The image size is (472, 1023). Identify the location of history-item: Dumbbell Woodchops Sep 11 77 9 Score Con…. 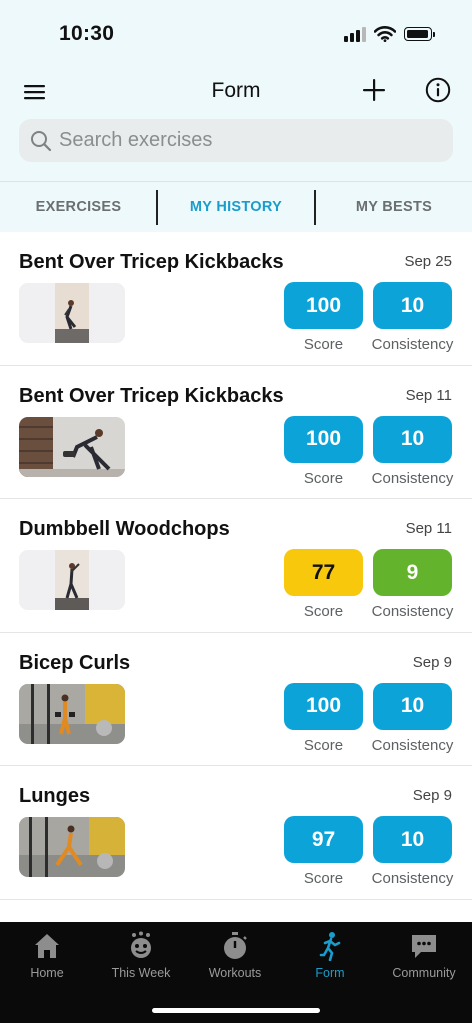
(236, 566).